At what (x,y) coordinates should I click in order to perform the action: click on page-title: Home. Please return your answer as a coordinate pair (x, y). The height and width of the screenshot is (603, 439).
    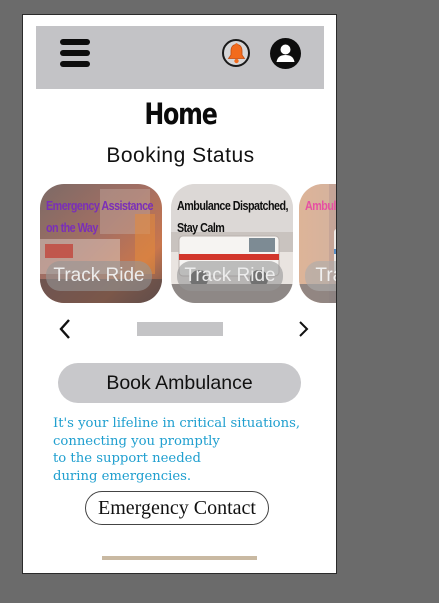
    Looking at the image, I should click on (180, 114).